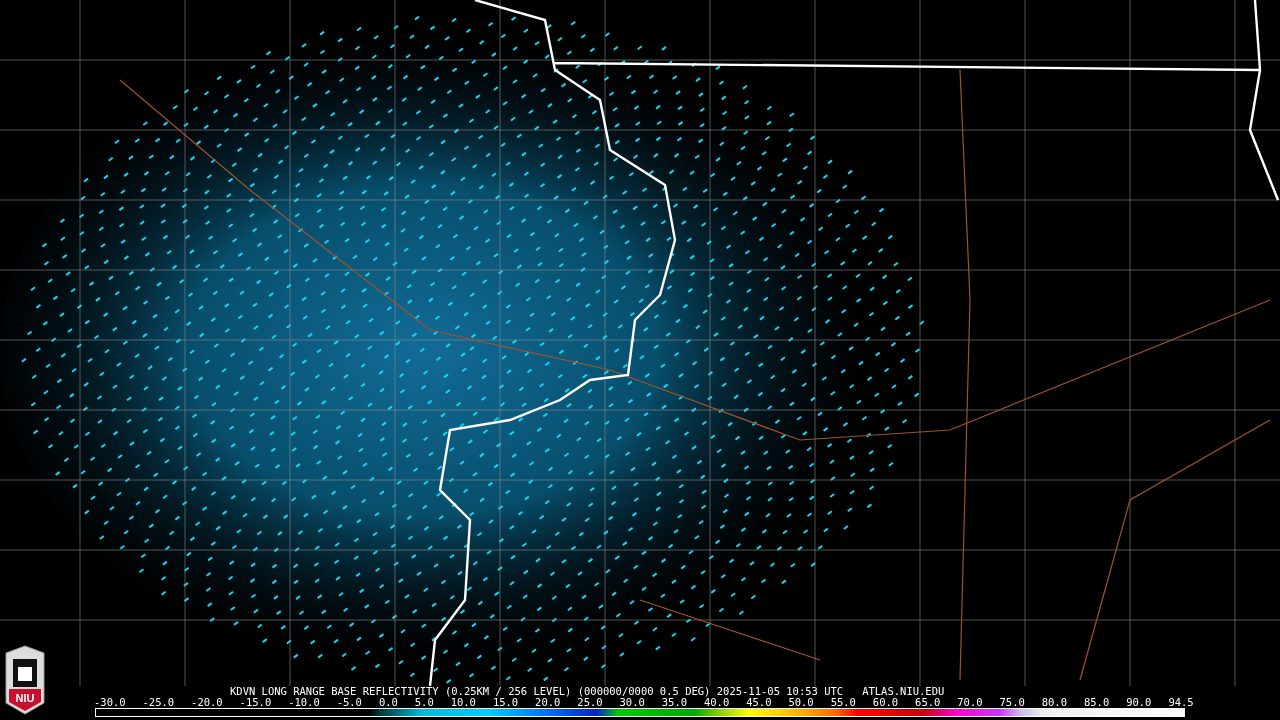 This screenshot has width=1280, height=720. What do you see at coordinates (759, 702) in the screenshot?
I see `scale-label: 45.0` at bounding box center [759, 702].